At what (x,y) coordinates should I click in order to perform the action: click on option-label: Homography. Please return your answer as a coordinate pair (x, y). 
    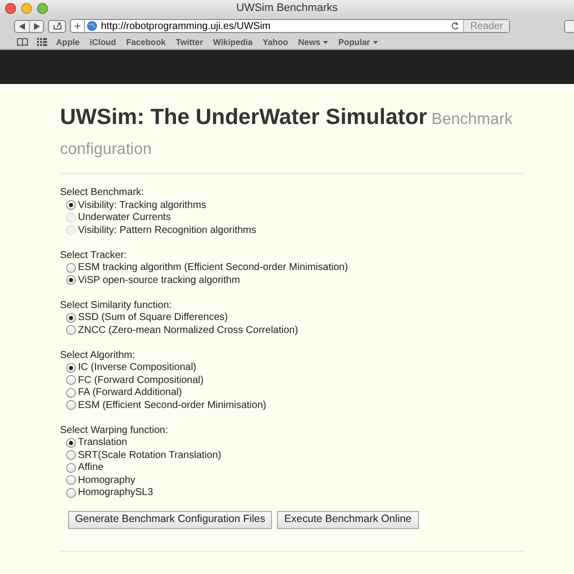
    Looking at the image, I should click on (107, 481).